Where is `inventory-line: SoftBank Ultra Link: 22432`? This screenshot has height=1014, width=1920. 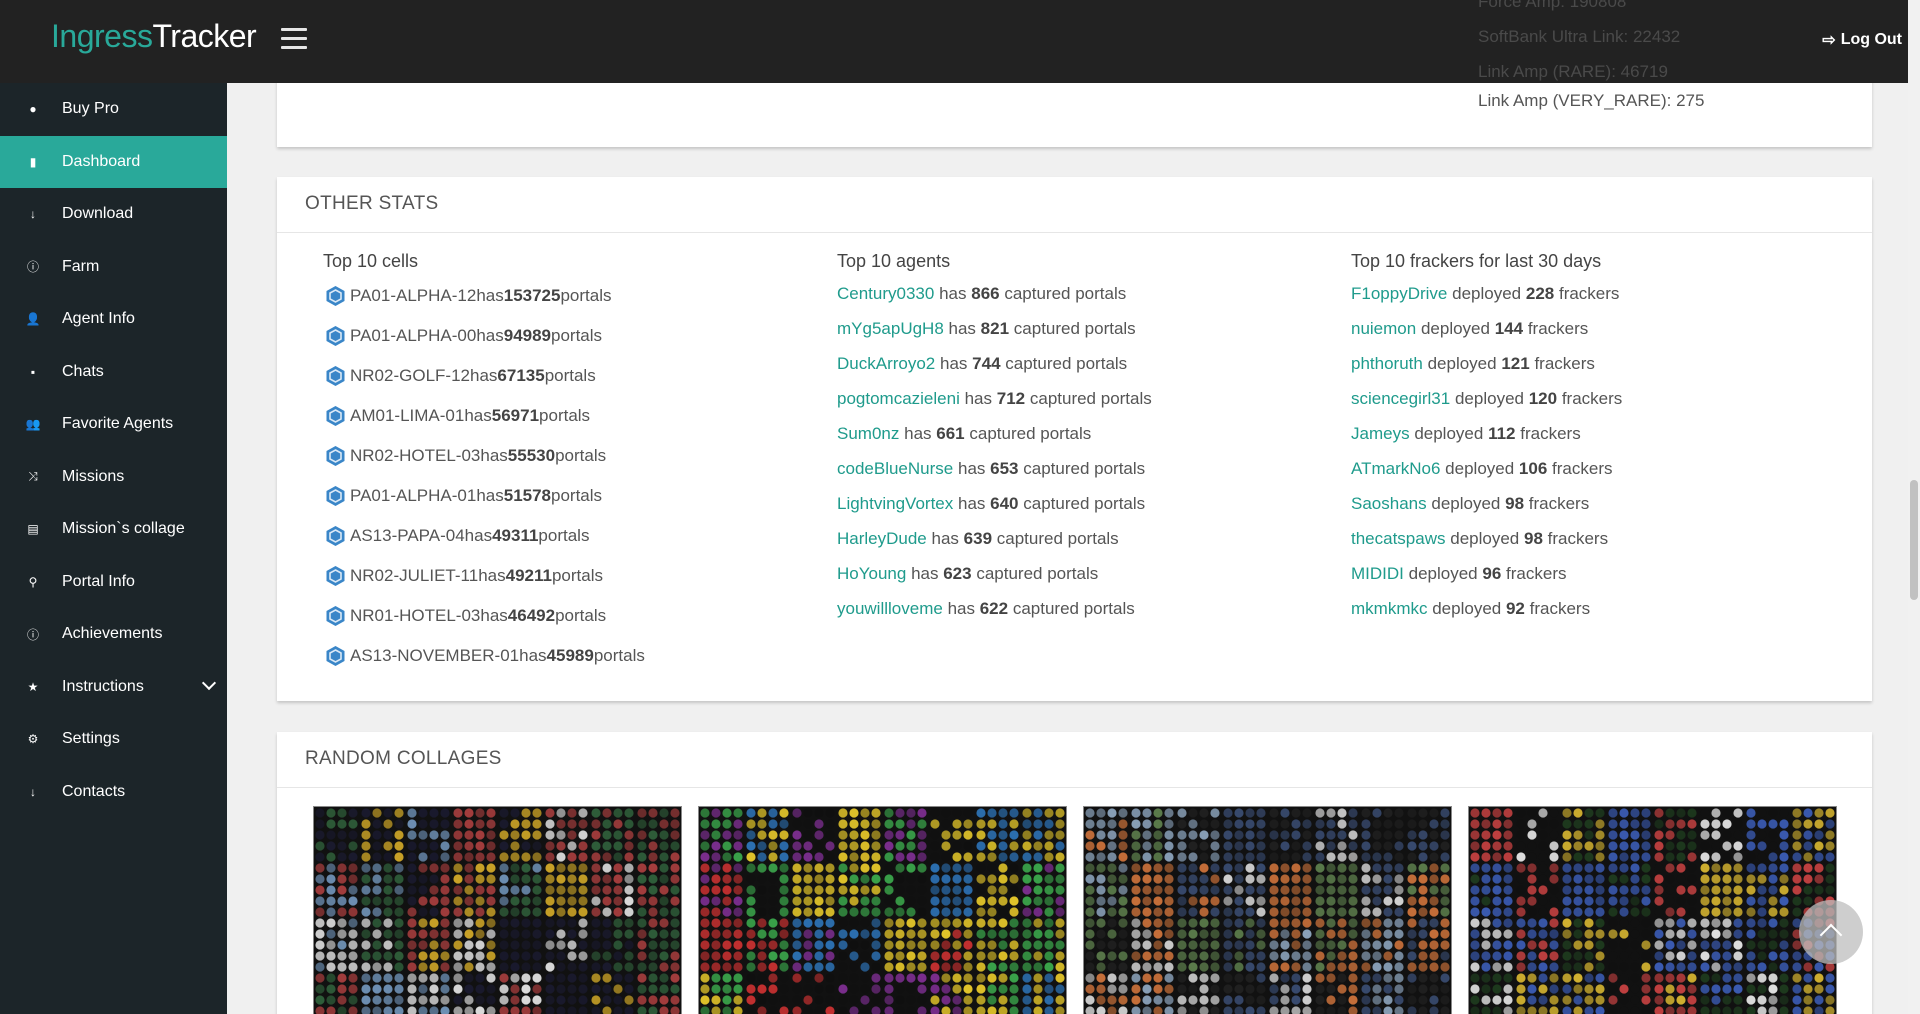 inventory-line: SoftBank Ultra Link: 22432 is located at coordinates (1579, 36).